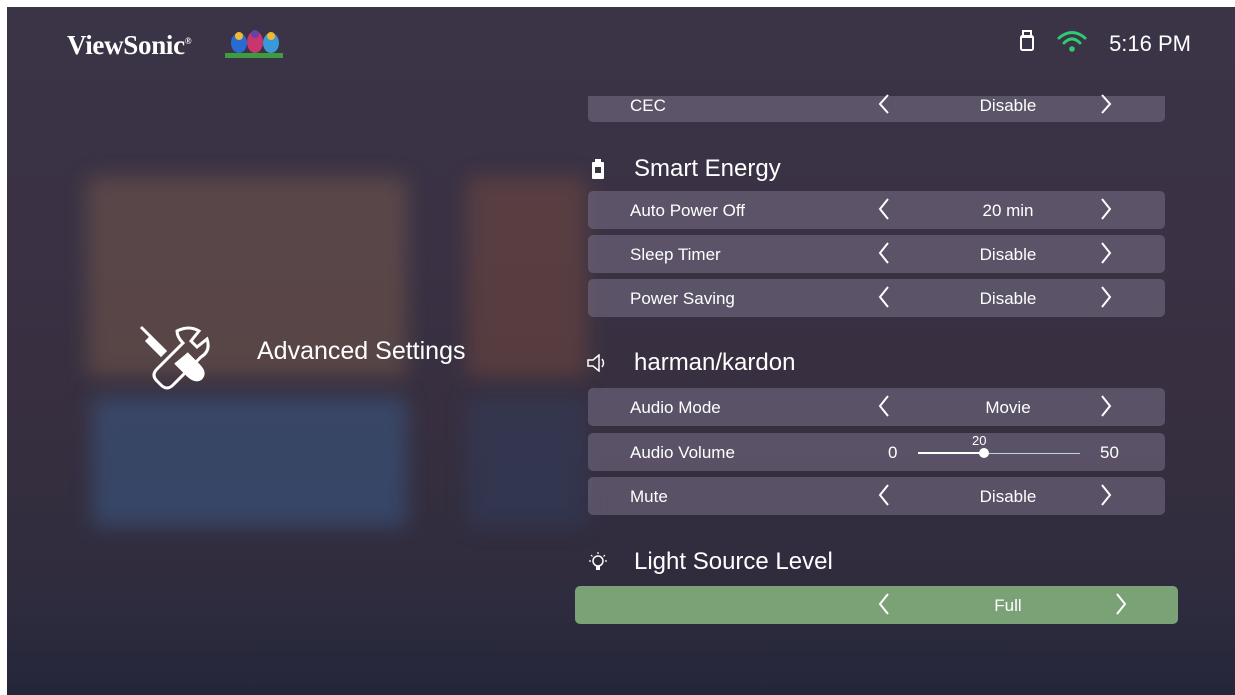  I want to click on light-source-title: Light Source Level, so click(733, 561).